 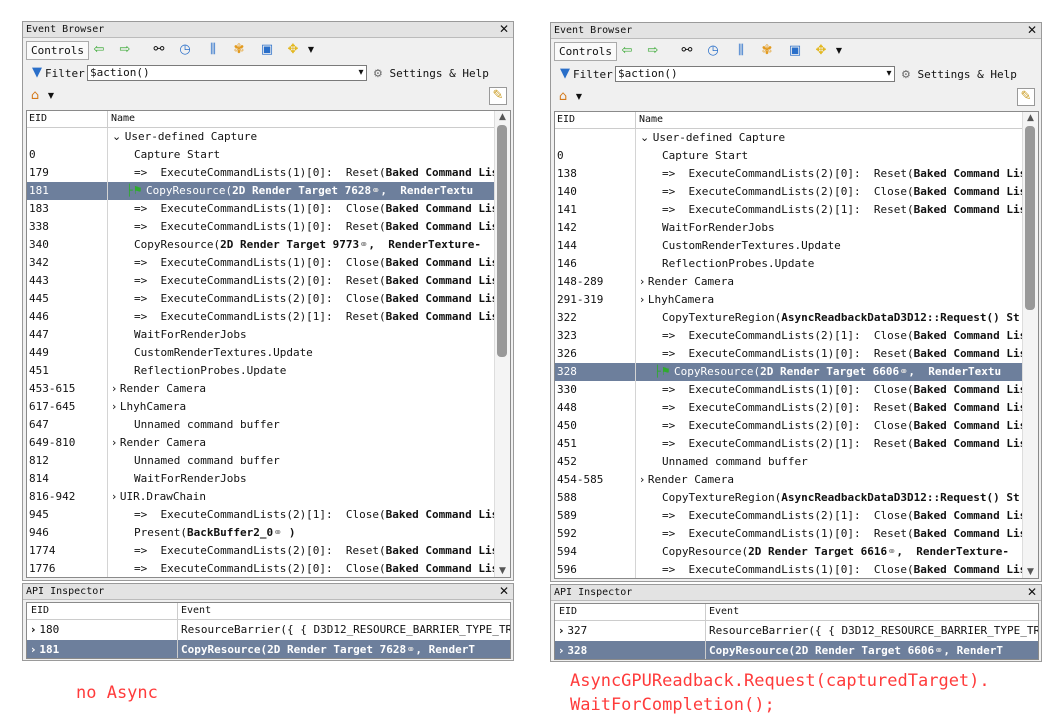 I want to click on forward-arrow-icon: ⇨, so click(x=125, y=50).